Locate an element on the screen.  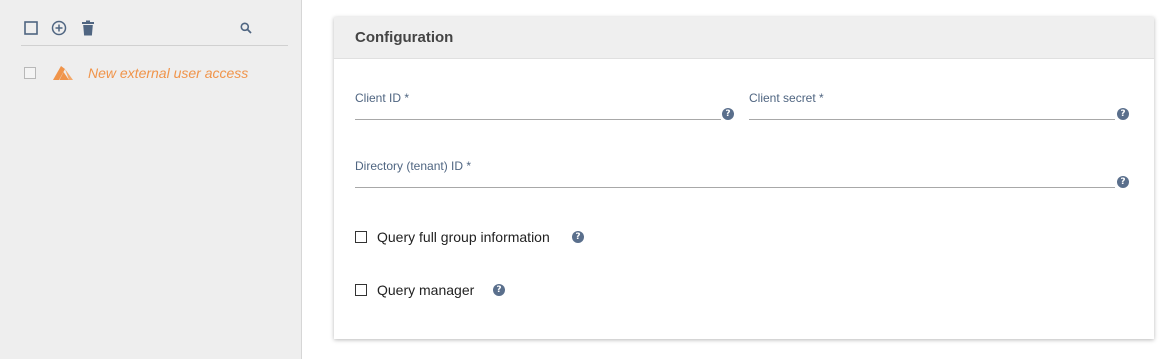
client-id-input is located at coordinates (538, 109).